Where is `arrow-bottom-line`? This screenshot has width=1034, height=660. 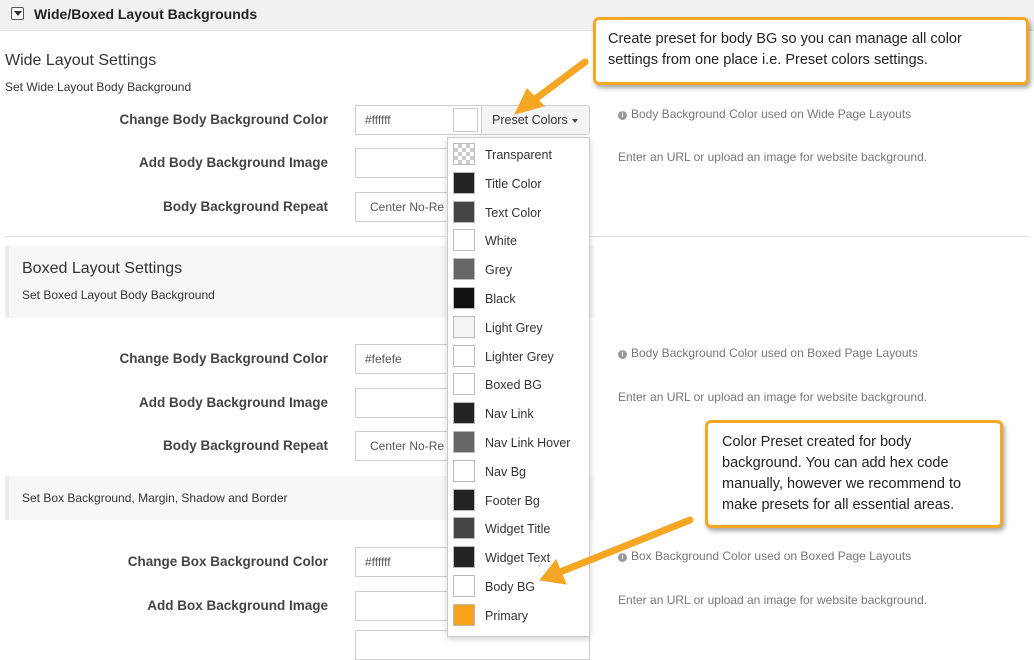
arrow-bottom-line is located at coordinates (625, 546).